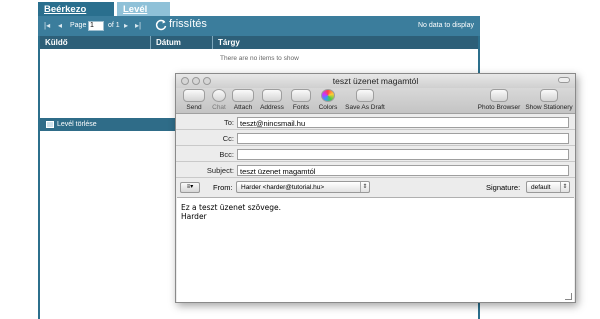 Image resolution: width=600 pixels, height=319 pixels. I want to click on send-label: Send, so click(194, 107).